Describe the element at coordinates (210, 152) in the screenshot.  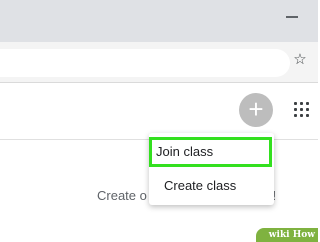
I see `join-class-menu-item: Join class` at that location.